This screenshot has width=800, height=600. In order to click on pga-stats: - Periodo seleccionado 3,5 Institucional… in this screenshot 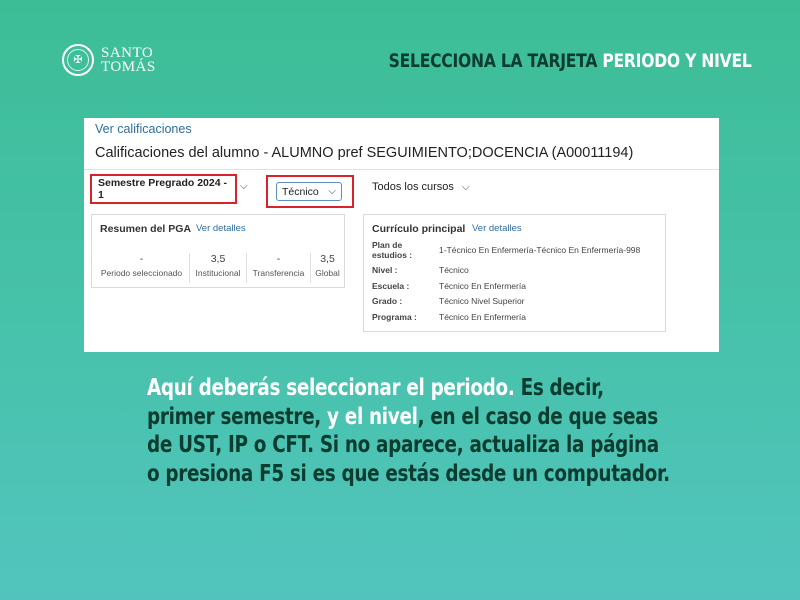, I will do `click(219, 268)`.